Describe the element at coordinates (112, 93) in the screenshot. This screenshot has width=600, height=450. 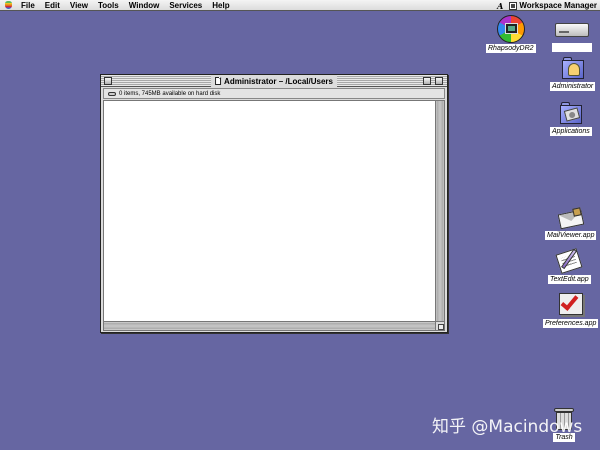
I see `disk-icon` at that location.